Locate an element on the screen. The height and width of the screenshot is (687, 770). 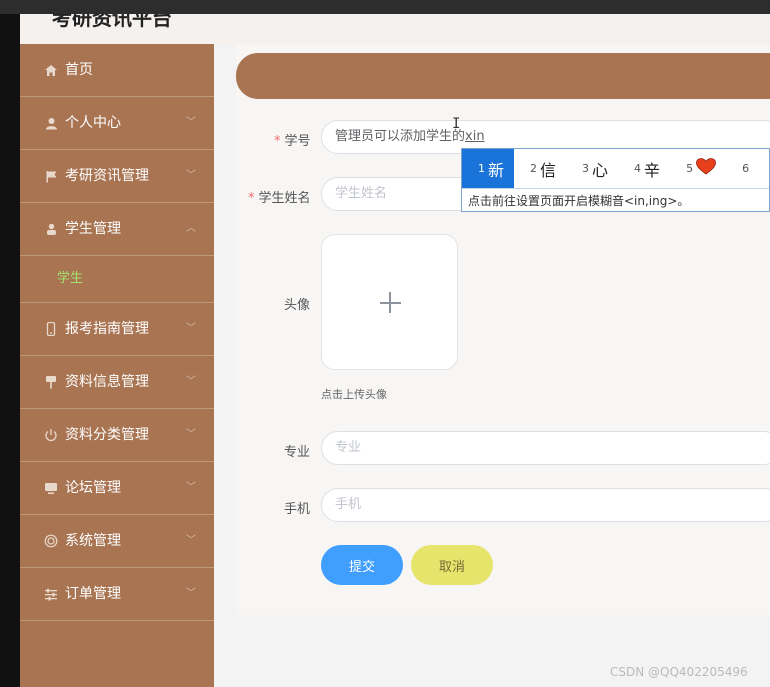
ime-composition-text: xin is located at coordinates (475, 136).